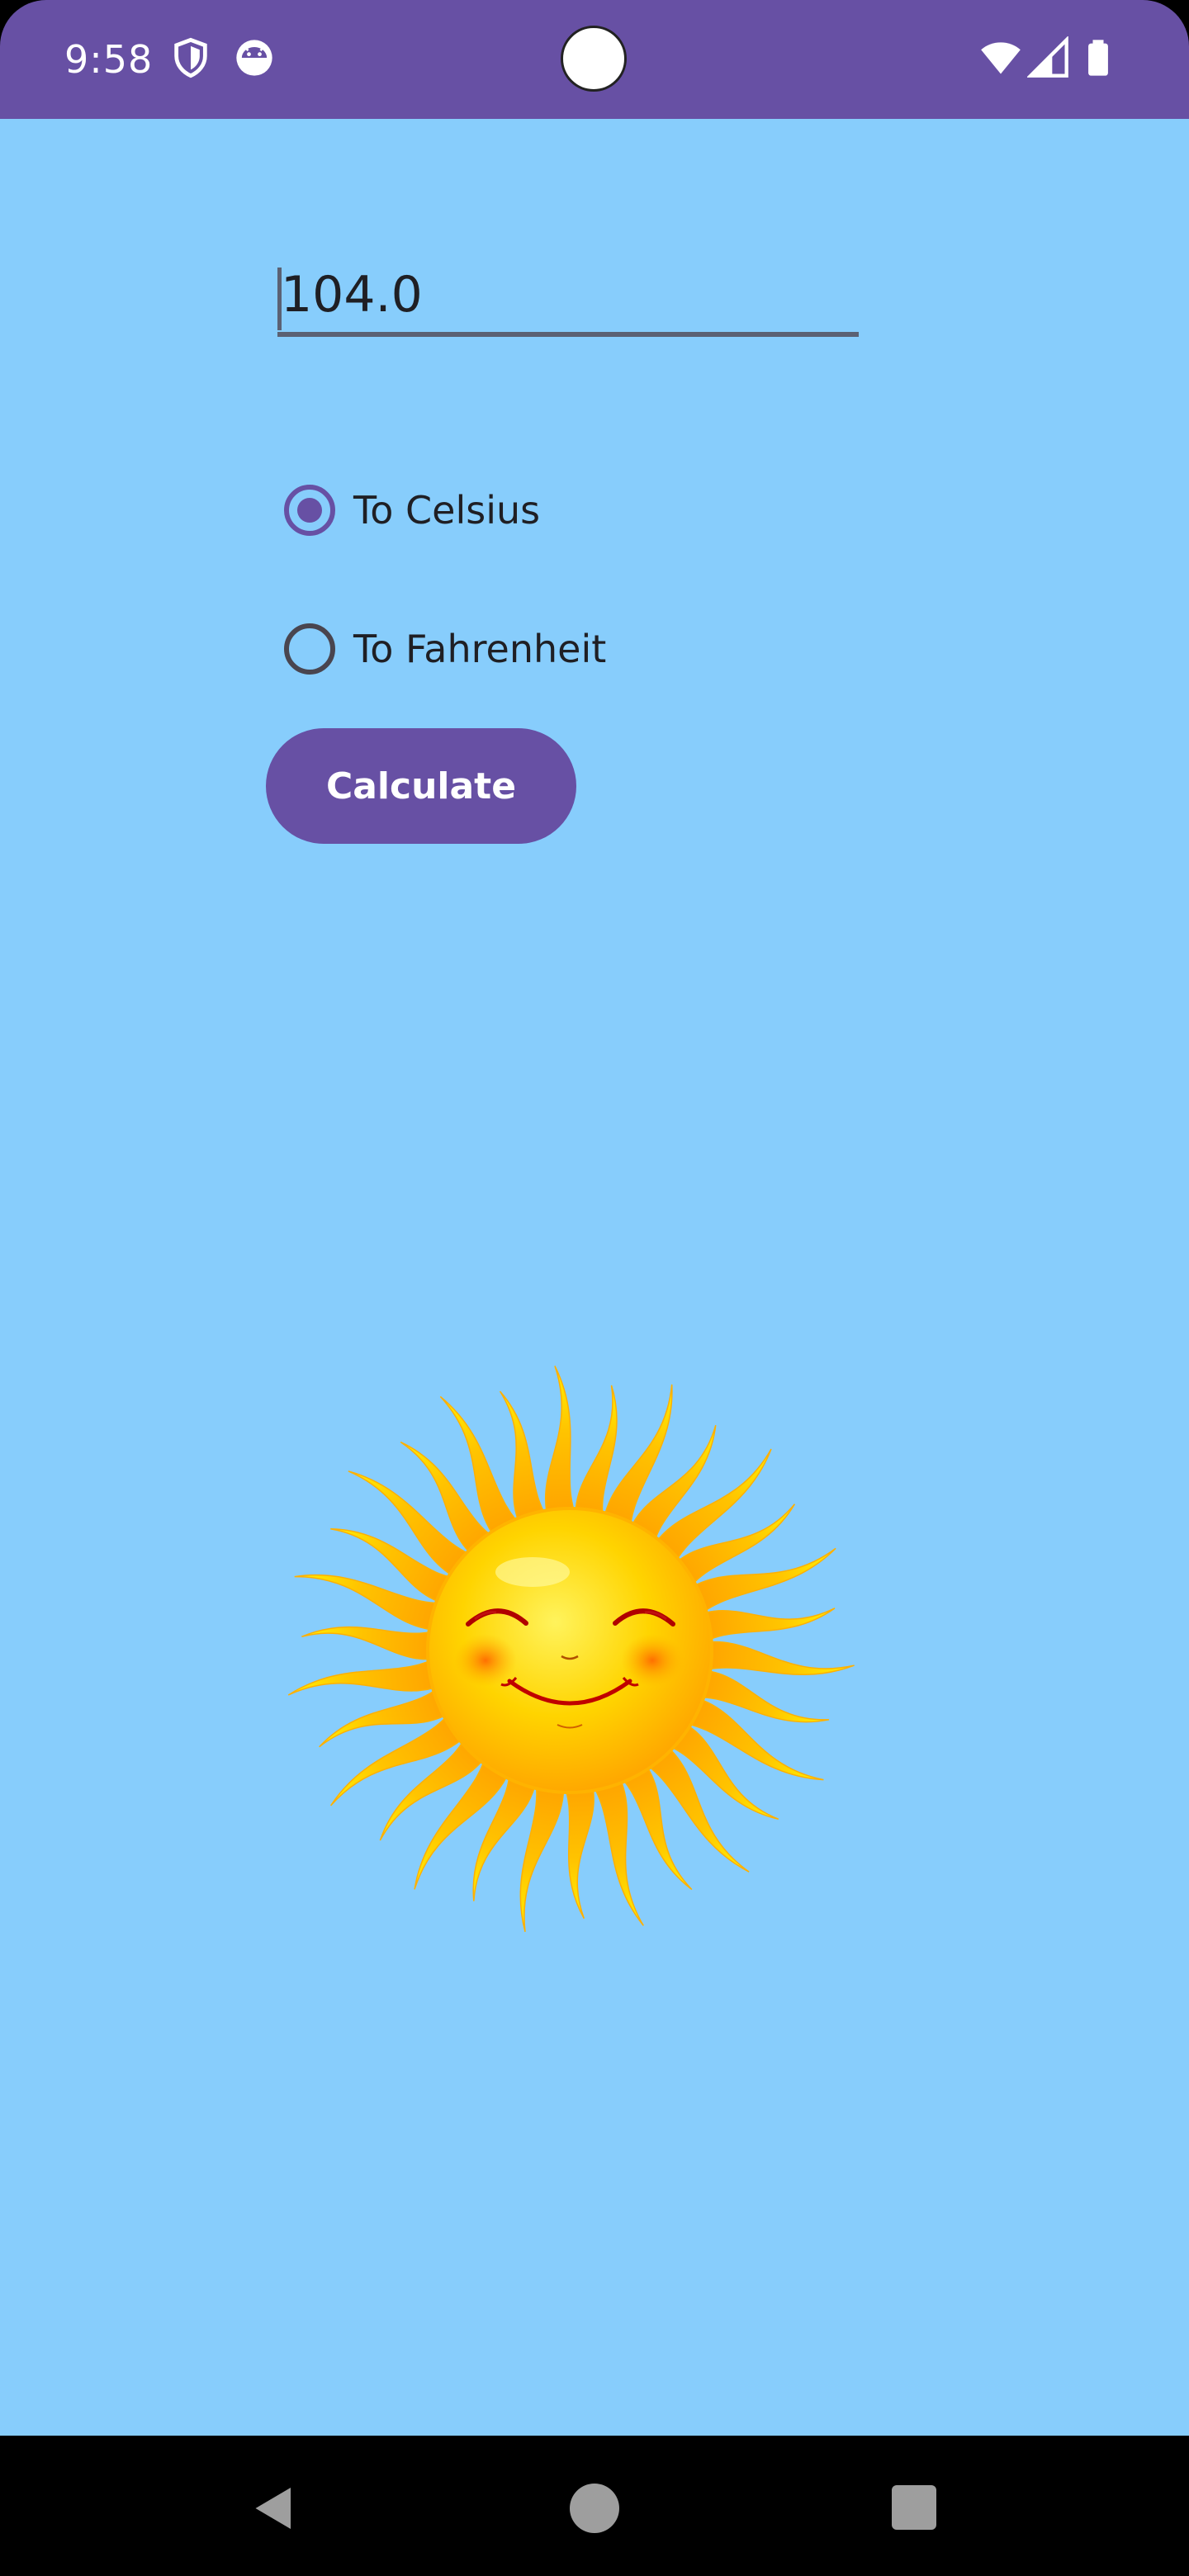 This screenshot has width=1189, height=2576. What do you see at coordinates (570, 1646) in the screenshot?
I see `smiling-sun-icon` at bounding box center [570, 1646].